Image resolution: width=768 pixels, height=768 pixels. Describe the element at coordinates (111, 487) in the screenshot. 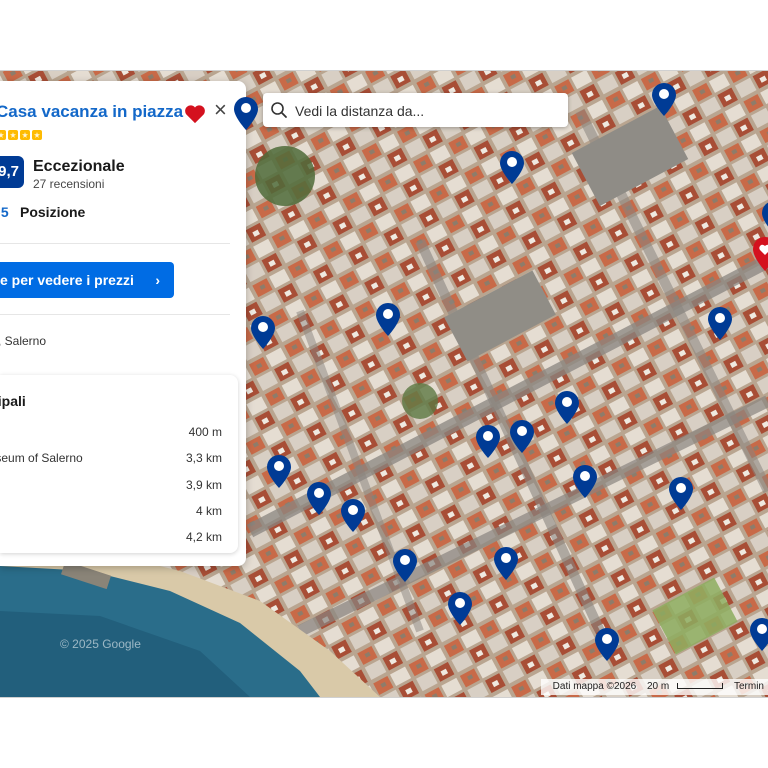

I see `poi-row: 3,9 km` at that location.